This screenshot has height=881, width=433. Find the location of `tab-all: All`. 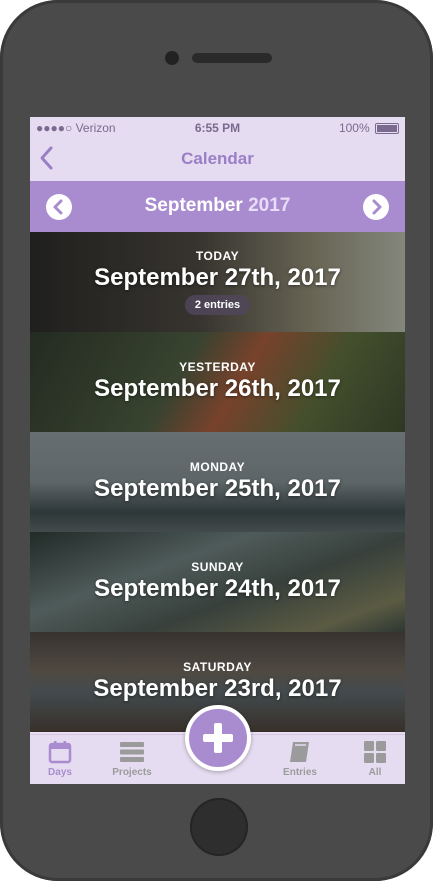

tab-all: All is located at coordinates (375, 758).